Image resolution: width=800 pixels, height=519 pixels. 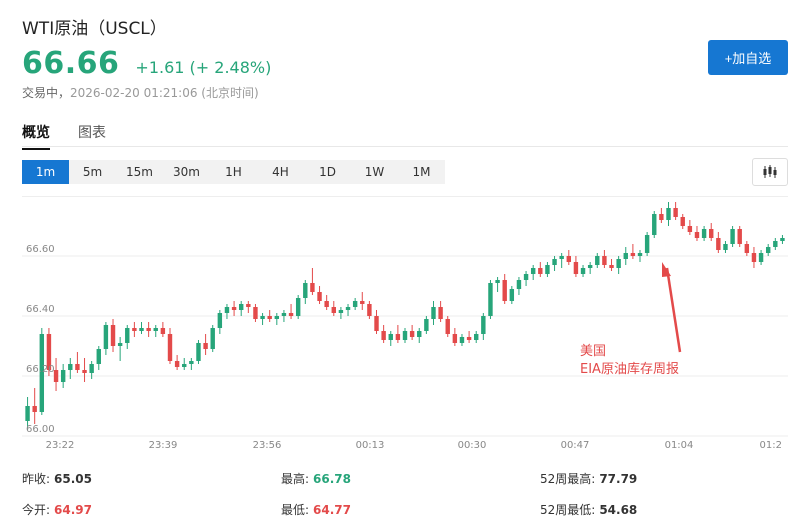 What do you see at coordinates (673, 310) in the screenshot?
I see `annotation-arrow` at bounding box center [673, 310].